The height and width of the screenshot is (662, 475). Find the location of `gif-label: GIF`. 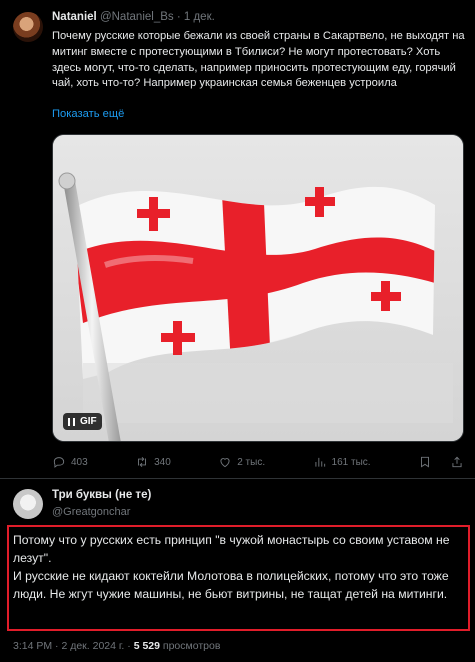

gif-label: GIF is located at coordinates (88, 421).